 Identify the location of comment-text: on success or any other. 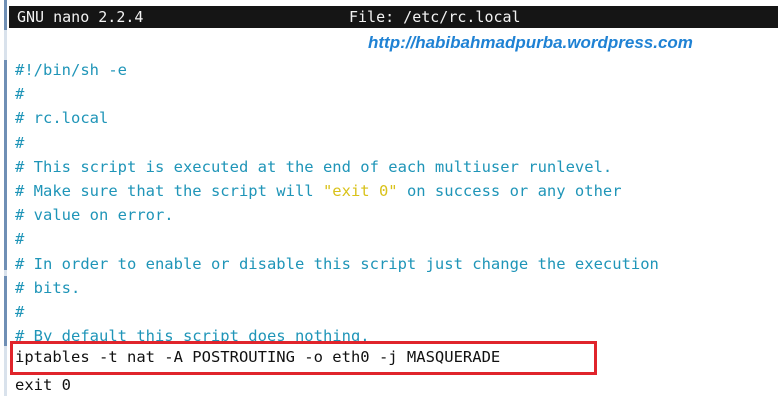
(509, 190).